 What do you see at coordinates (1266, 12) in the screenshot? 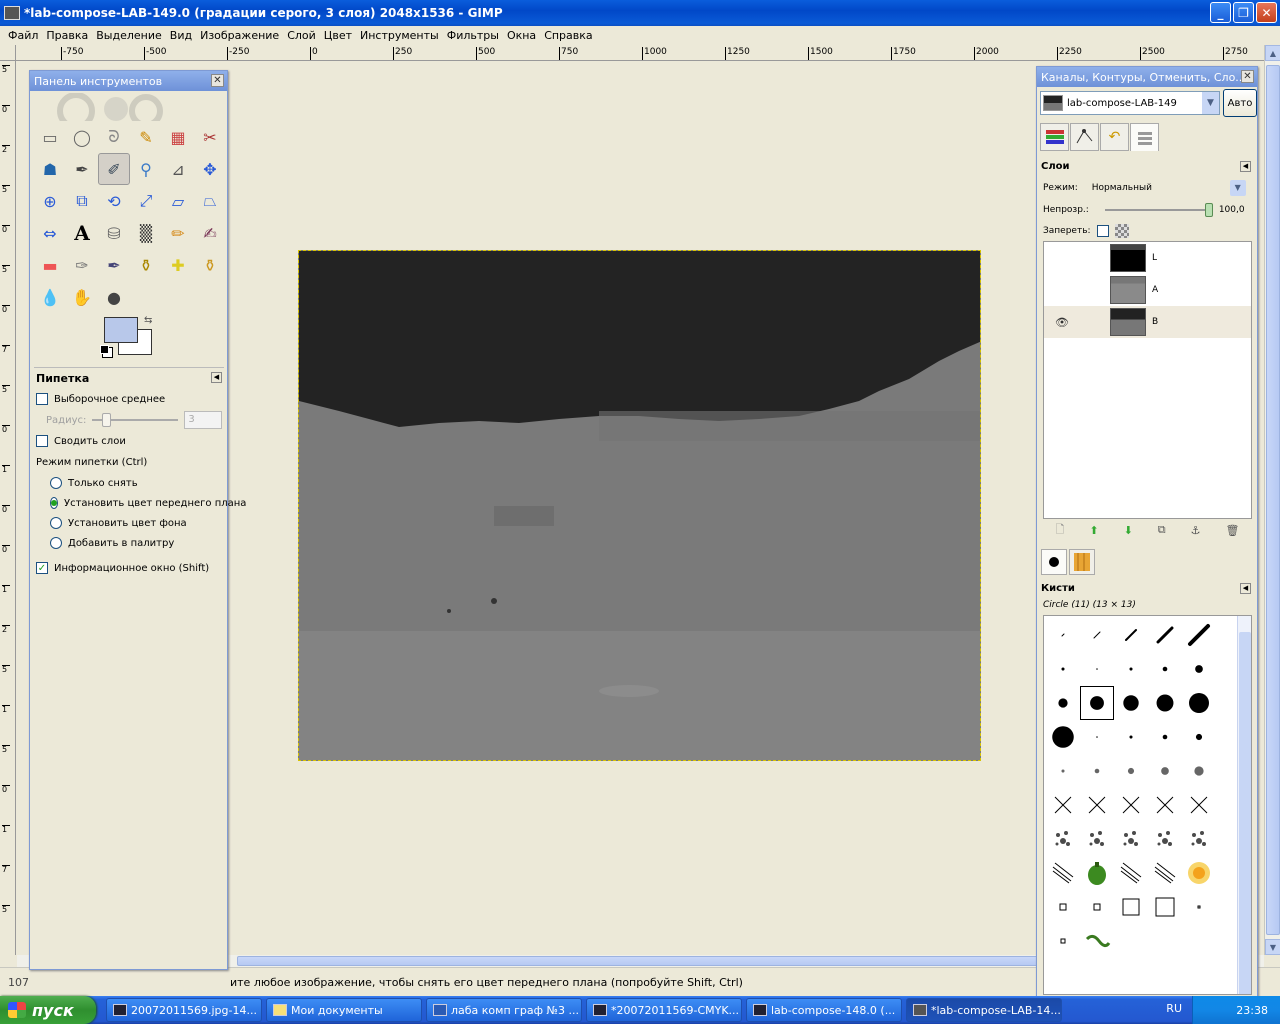
I see `close-button: ✕` at bounding box center [1266, 12].